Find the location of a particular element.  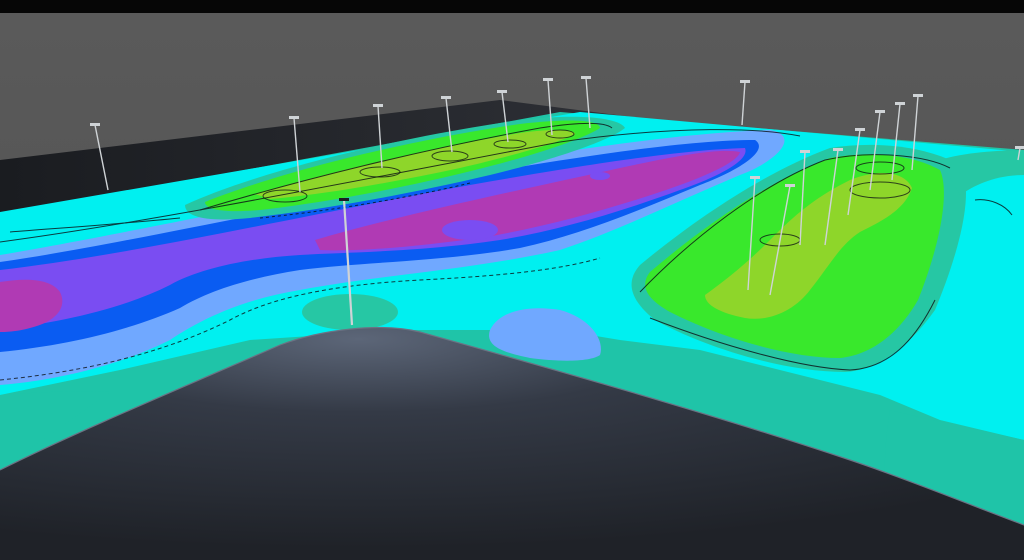

top-bar is located at coordinates (512, 6).